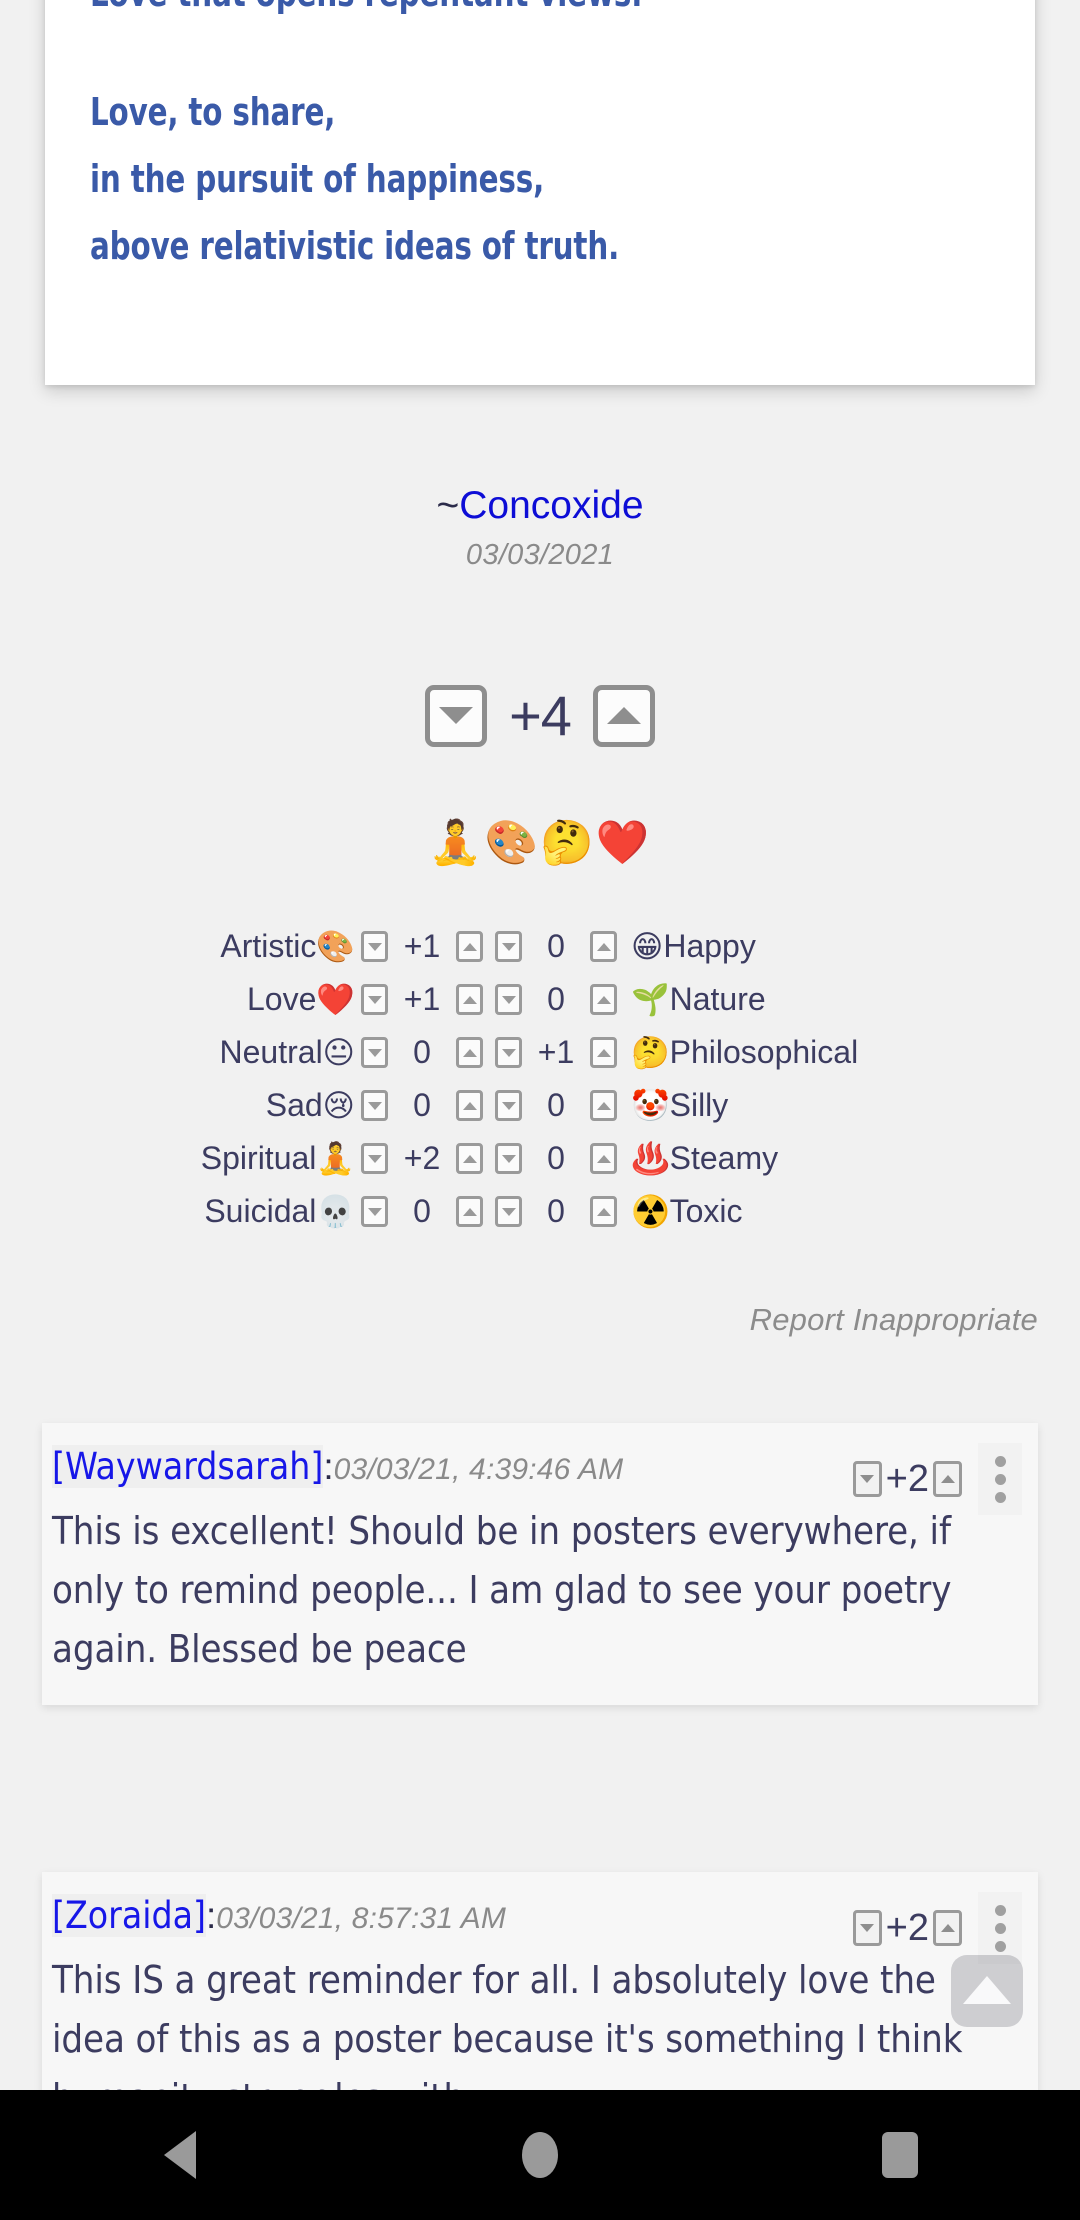  Describe the element at coordinates (540, 1158) in the screenshot. I see `reaction-row: Spiritual🧘 +2 0 ♨️Steamy` at that location.